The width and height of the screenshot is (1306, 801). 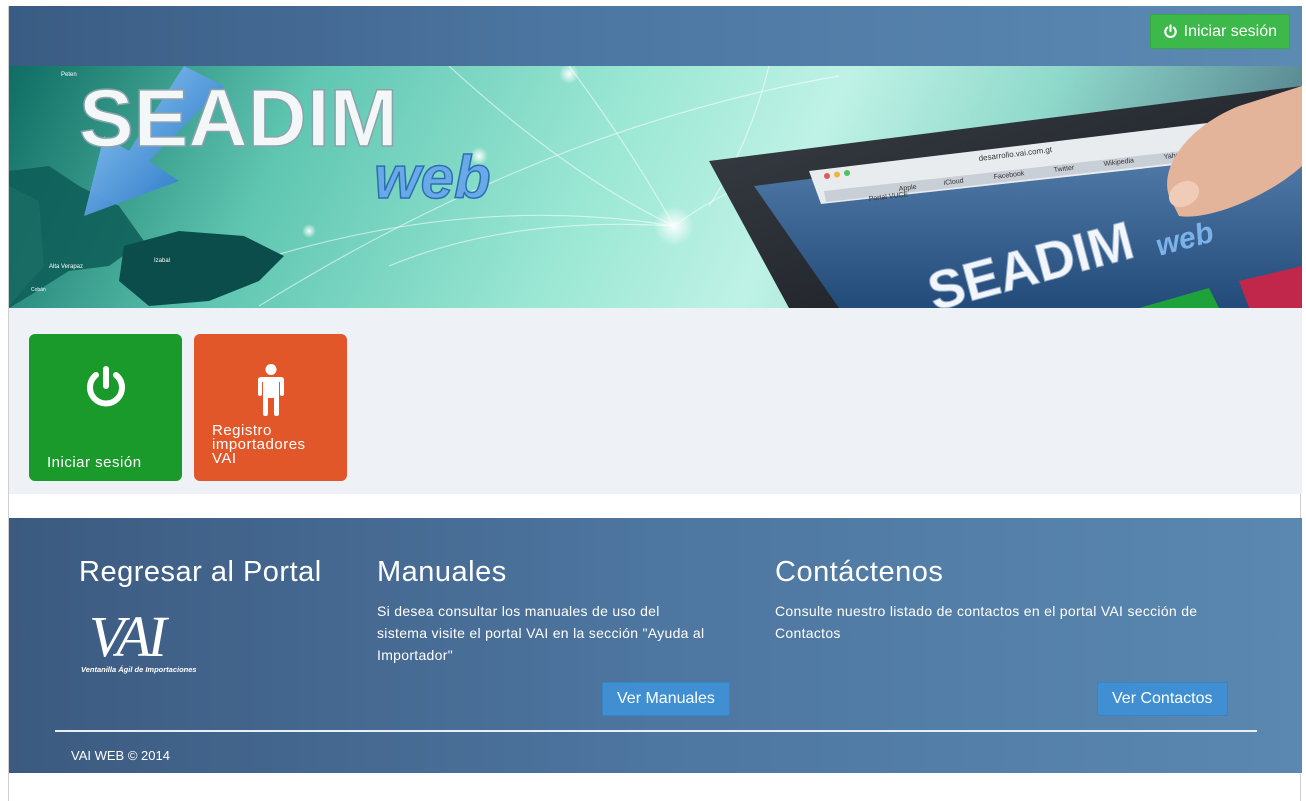 I want to click on person-icon, so click(x=270, y=390).